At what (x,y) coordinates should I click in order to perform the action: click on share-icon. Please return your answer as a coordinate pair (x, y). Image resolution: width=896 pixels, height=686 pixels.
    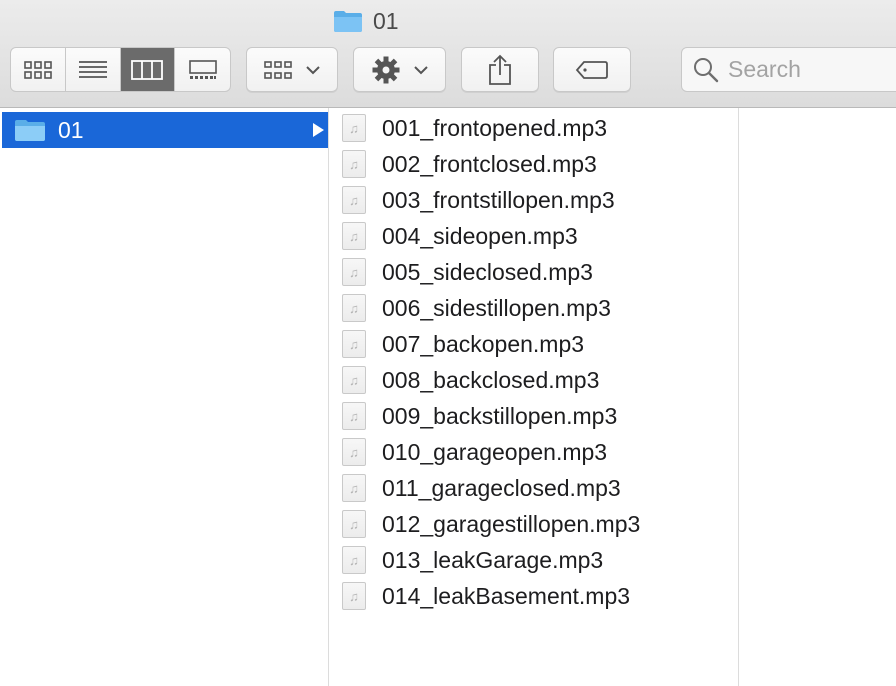
    Looking at the image, I should click on (500, 69).